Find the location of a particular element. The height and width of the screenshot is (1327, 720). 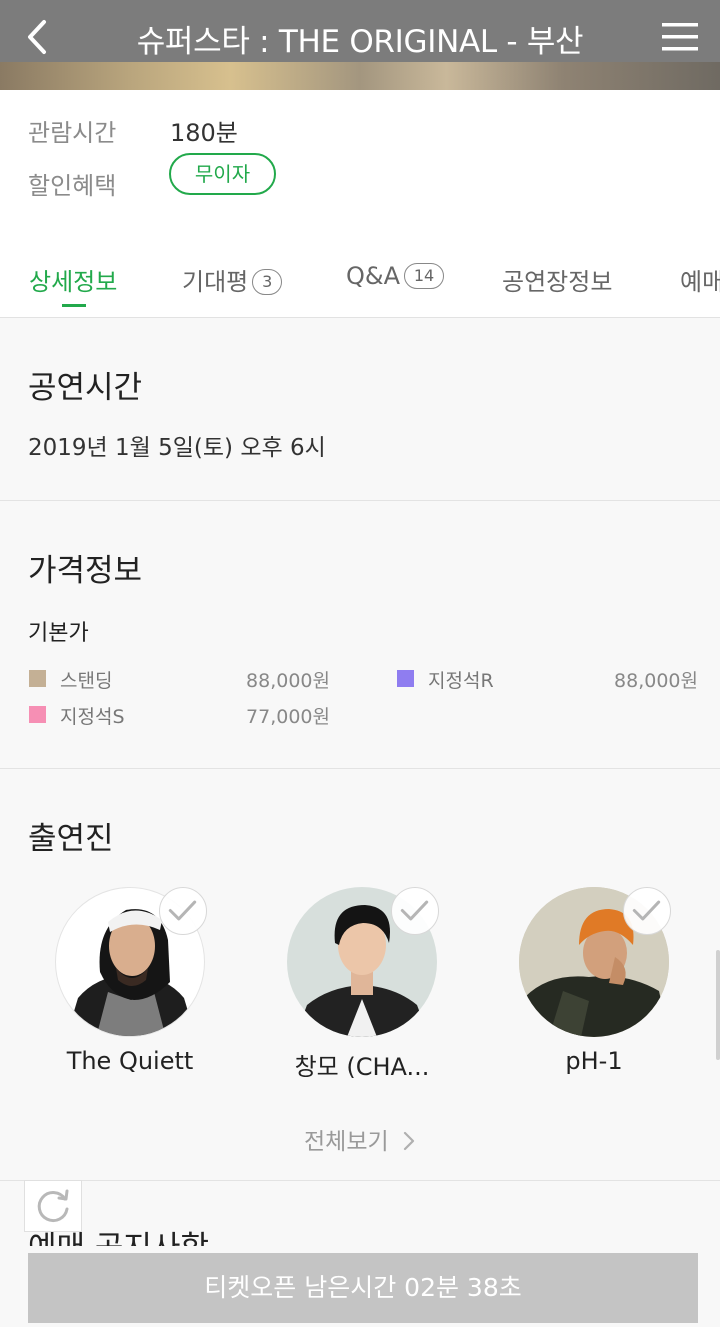

cast-name: pH-1 is located at coordinates (594, 1061).